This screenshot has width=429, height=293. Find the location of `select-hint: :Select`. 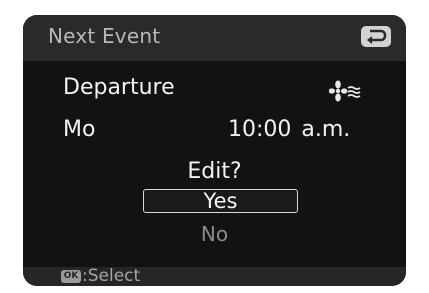

select-hint: :Select is located at coordinates (111, 276).